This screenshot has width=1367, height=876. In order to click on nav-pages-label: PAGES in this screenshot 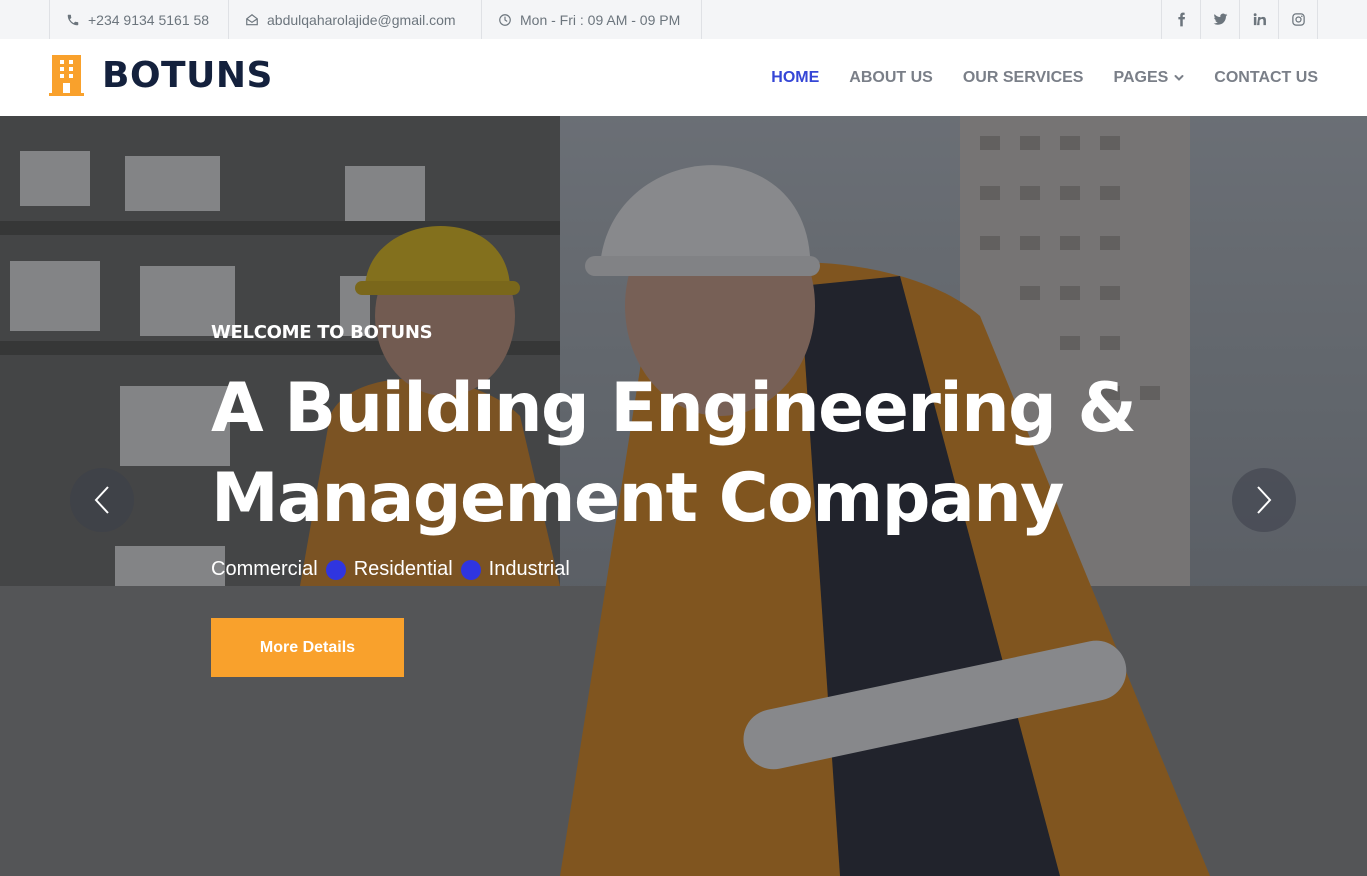, I will do `click(1141, 77)`.